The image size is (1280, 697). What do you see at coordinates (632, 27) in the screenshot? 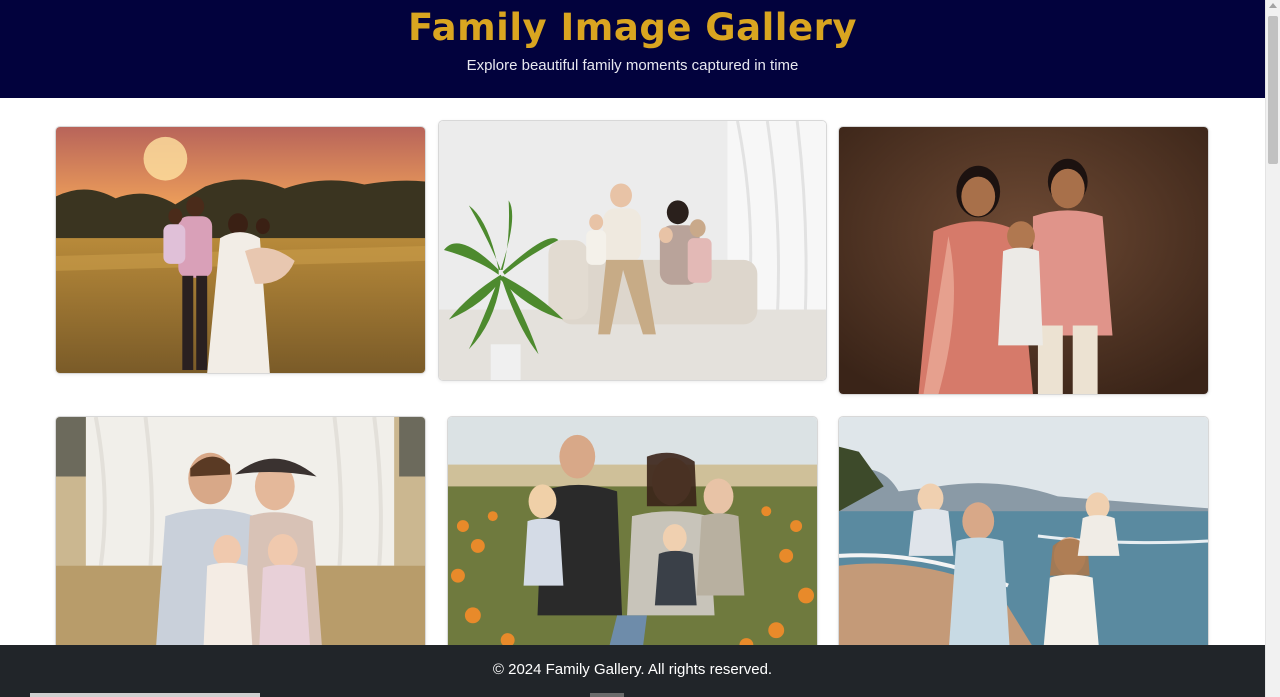
I see `page-title: Family Image Gallery` at bounding box center [632, 27].